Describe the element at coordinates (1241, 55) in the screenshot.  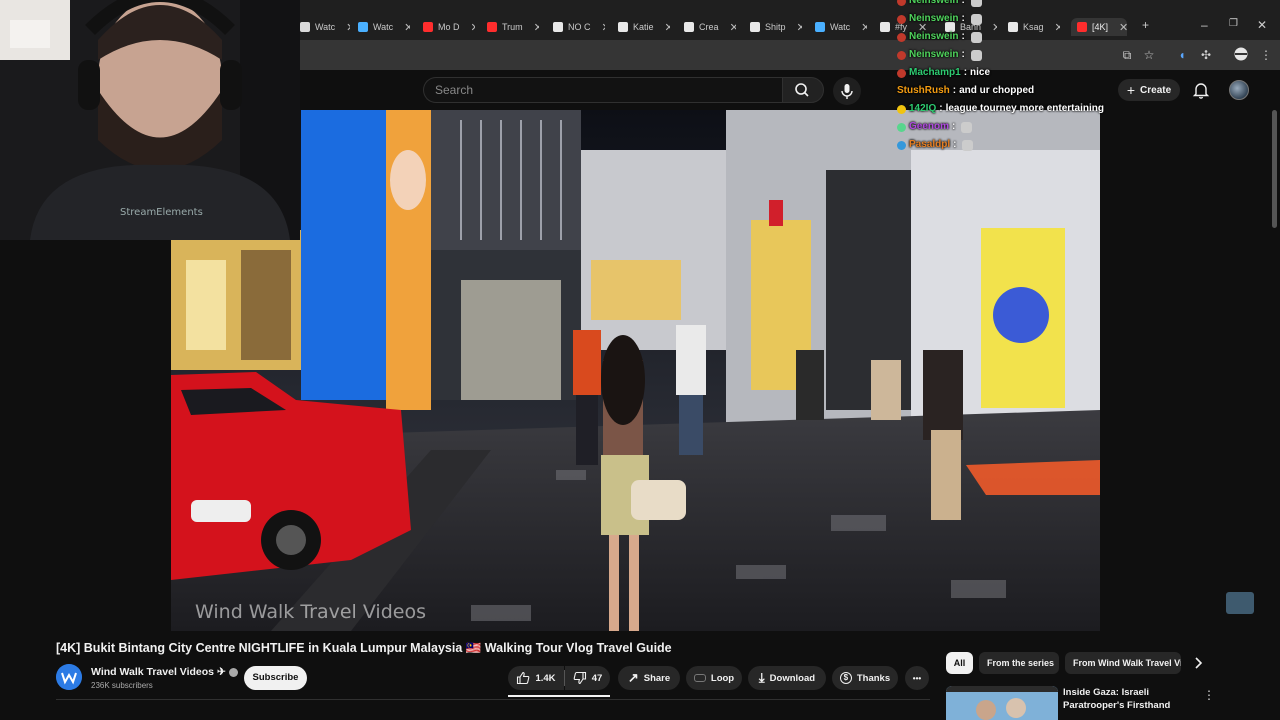
I see `profile-icon` at that location.